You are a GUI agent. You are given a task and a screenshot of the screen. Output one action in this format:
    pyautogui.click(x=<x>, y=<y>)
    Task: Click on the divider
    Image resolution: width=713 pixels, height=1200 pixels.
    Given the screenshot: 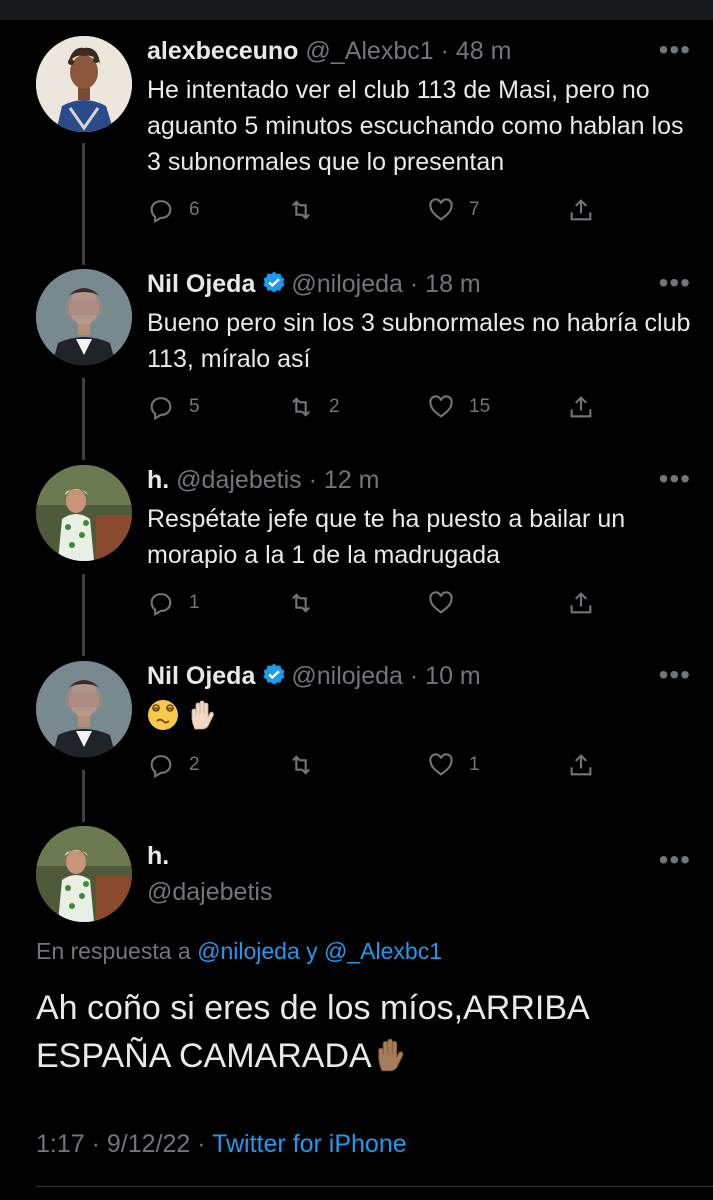 What is the action you would take?
    pyautogui.click(x=374, y=1186)
    